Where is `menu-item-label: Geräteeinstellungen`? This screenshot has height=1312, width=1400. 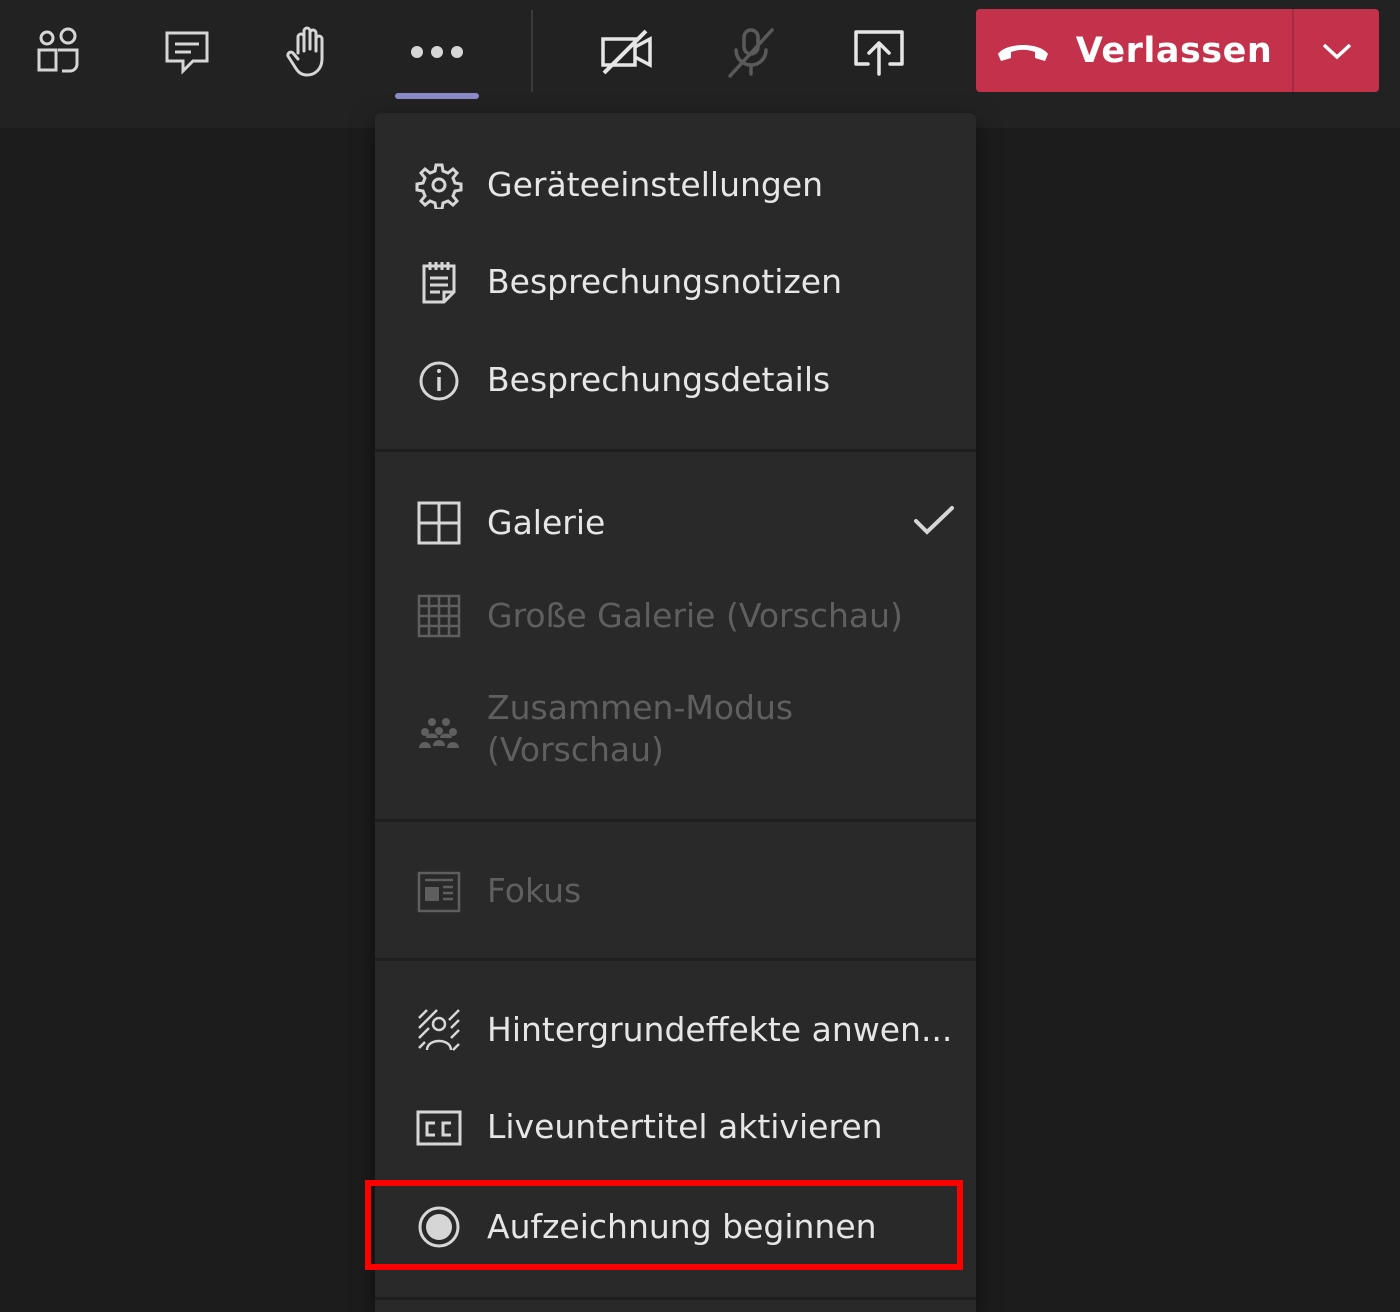
menu-item-label: Geräteeinstellungen is located at coordinates (655, 184).